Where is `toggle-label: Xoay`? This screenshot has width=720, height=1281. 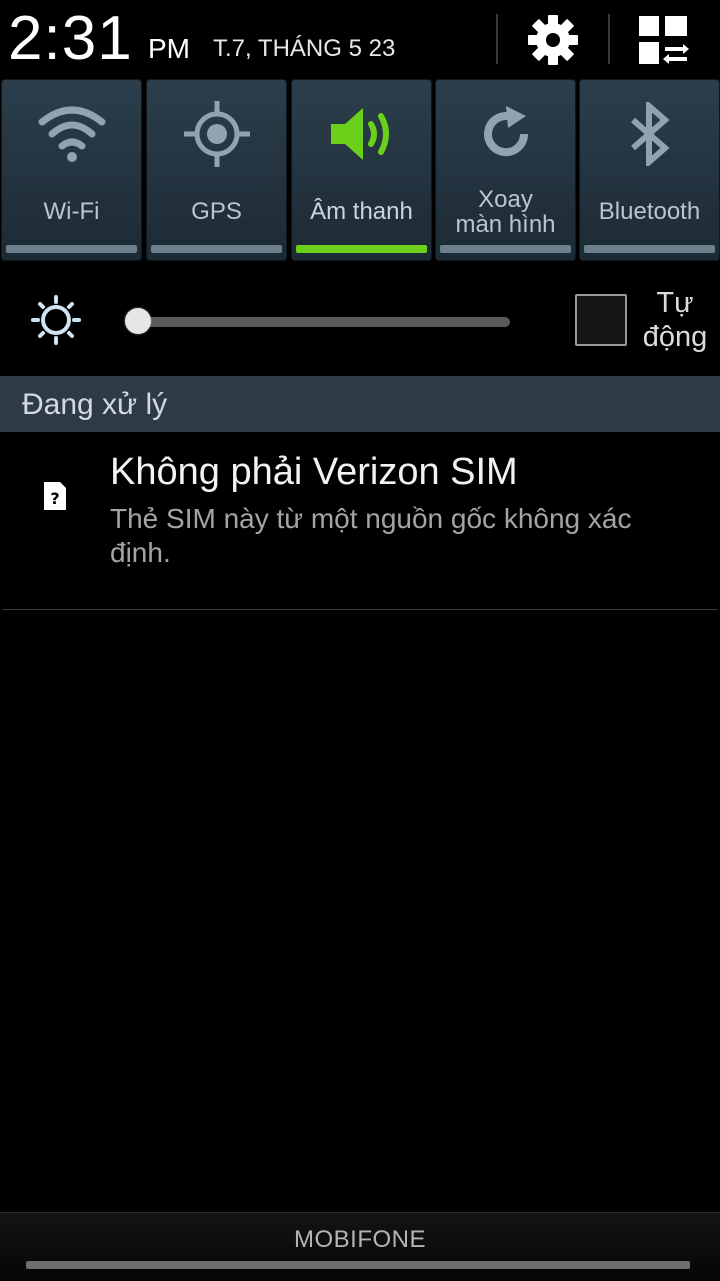
toggle-label: Xoay is located at coordinates (505, 199).